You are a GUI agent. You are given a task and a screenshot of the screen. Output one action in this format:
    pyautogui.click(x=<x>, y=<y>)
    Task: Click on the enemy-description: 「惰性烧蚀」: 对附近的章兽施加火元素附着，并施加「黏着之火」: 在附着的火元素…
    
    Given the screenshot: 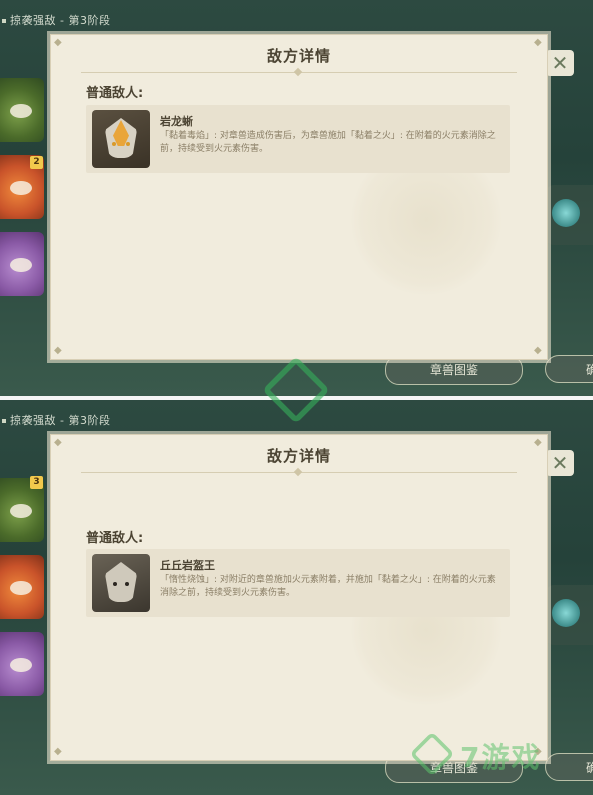 What is the action you would take?
    pyautogui.click(x=328, y=586)
    